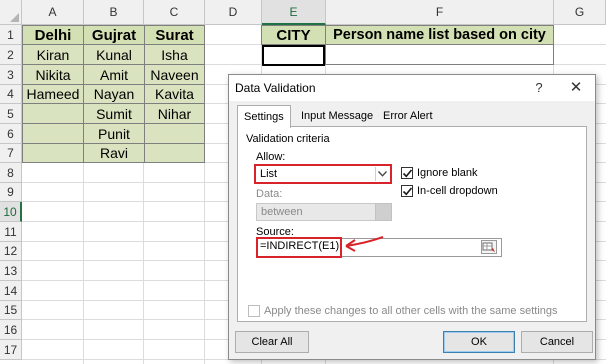 This screenshot has height=364, width=606. I want to click on clear-all-button: Clear All, so click(272, 342).